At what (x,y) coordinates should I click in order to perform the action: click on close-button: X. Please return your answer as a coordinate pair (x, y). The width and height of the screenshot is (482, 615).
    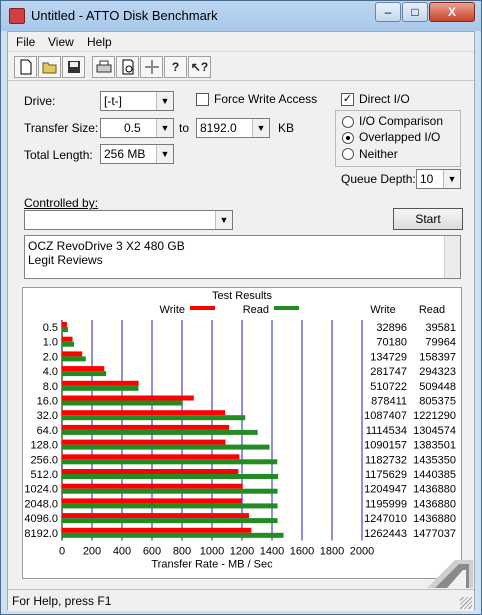
    Looking at the image, I should click on (452, 12).